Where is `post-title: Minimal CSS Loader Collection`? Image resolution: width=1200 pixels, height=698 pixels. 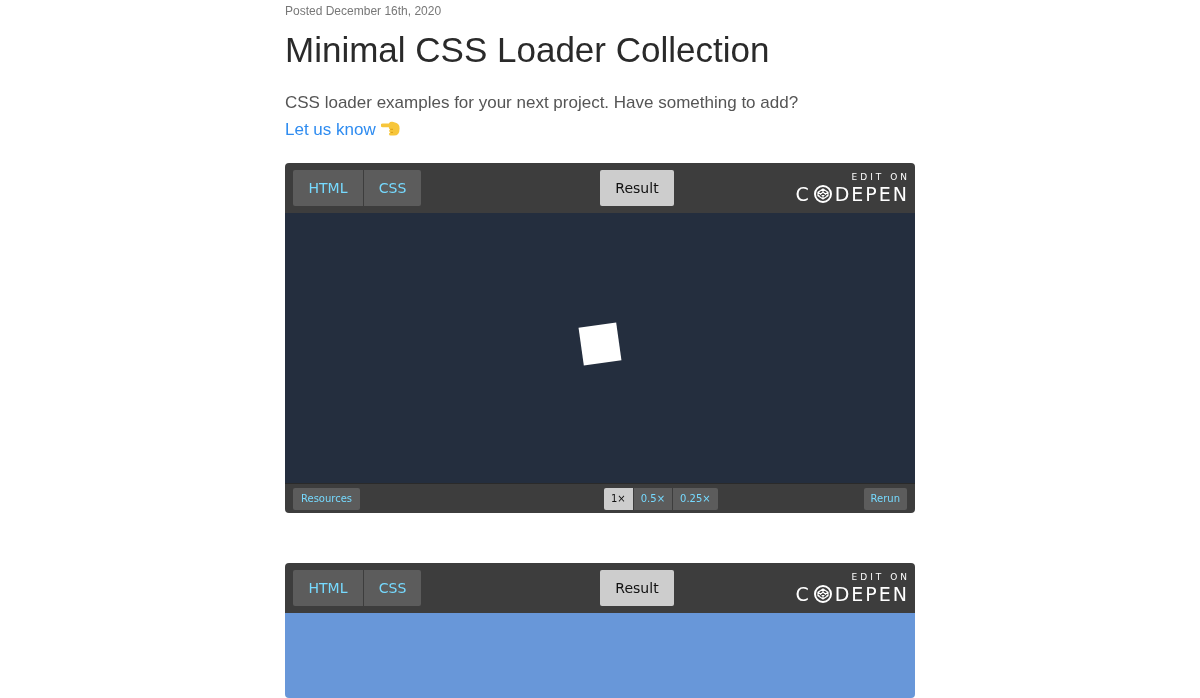
post-title: Minimal CSS Loader Collection is located at coordinates (528, 50).